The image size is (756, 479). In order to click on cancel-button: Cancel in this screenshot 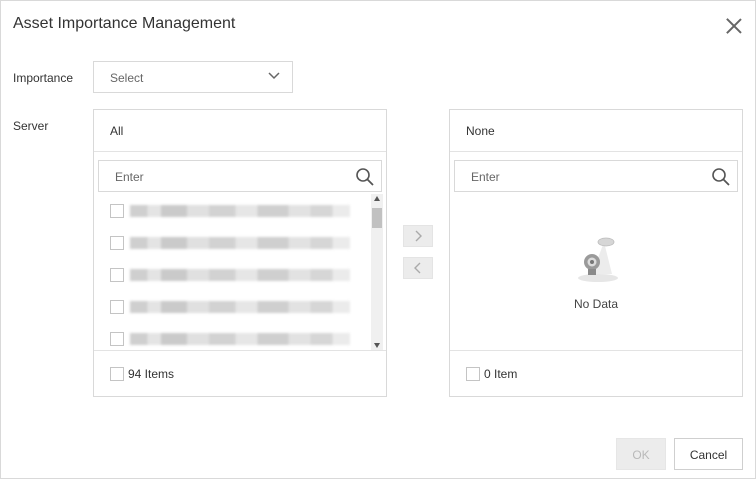, I will do `click(708, 454)`.